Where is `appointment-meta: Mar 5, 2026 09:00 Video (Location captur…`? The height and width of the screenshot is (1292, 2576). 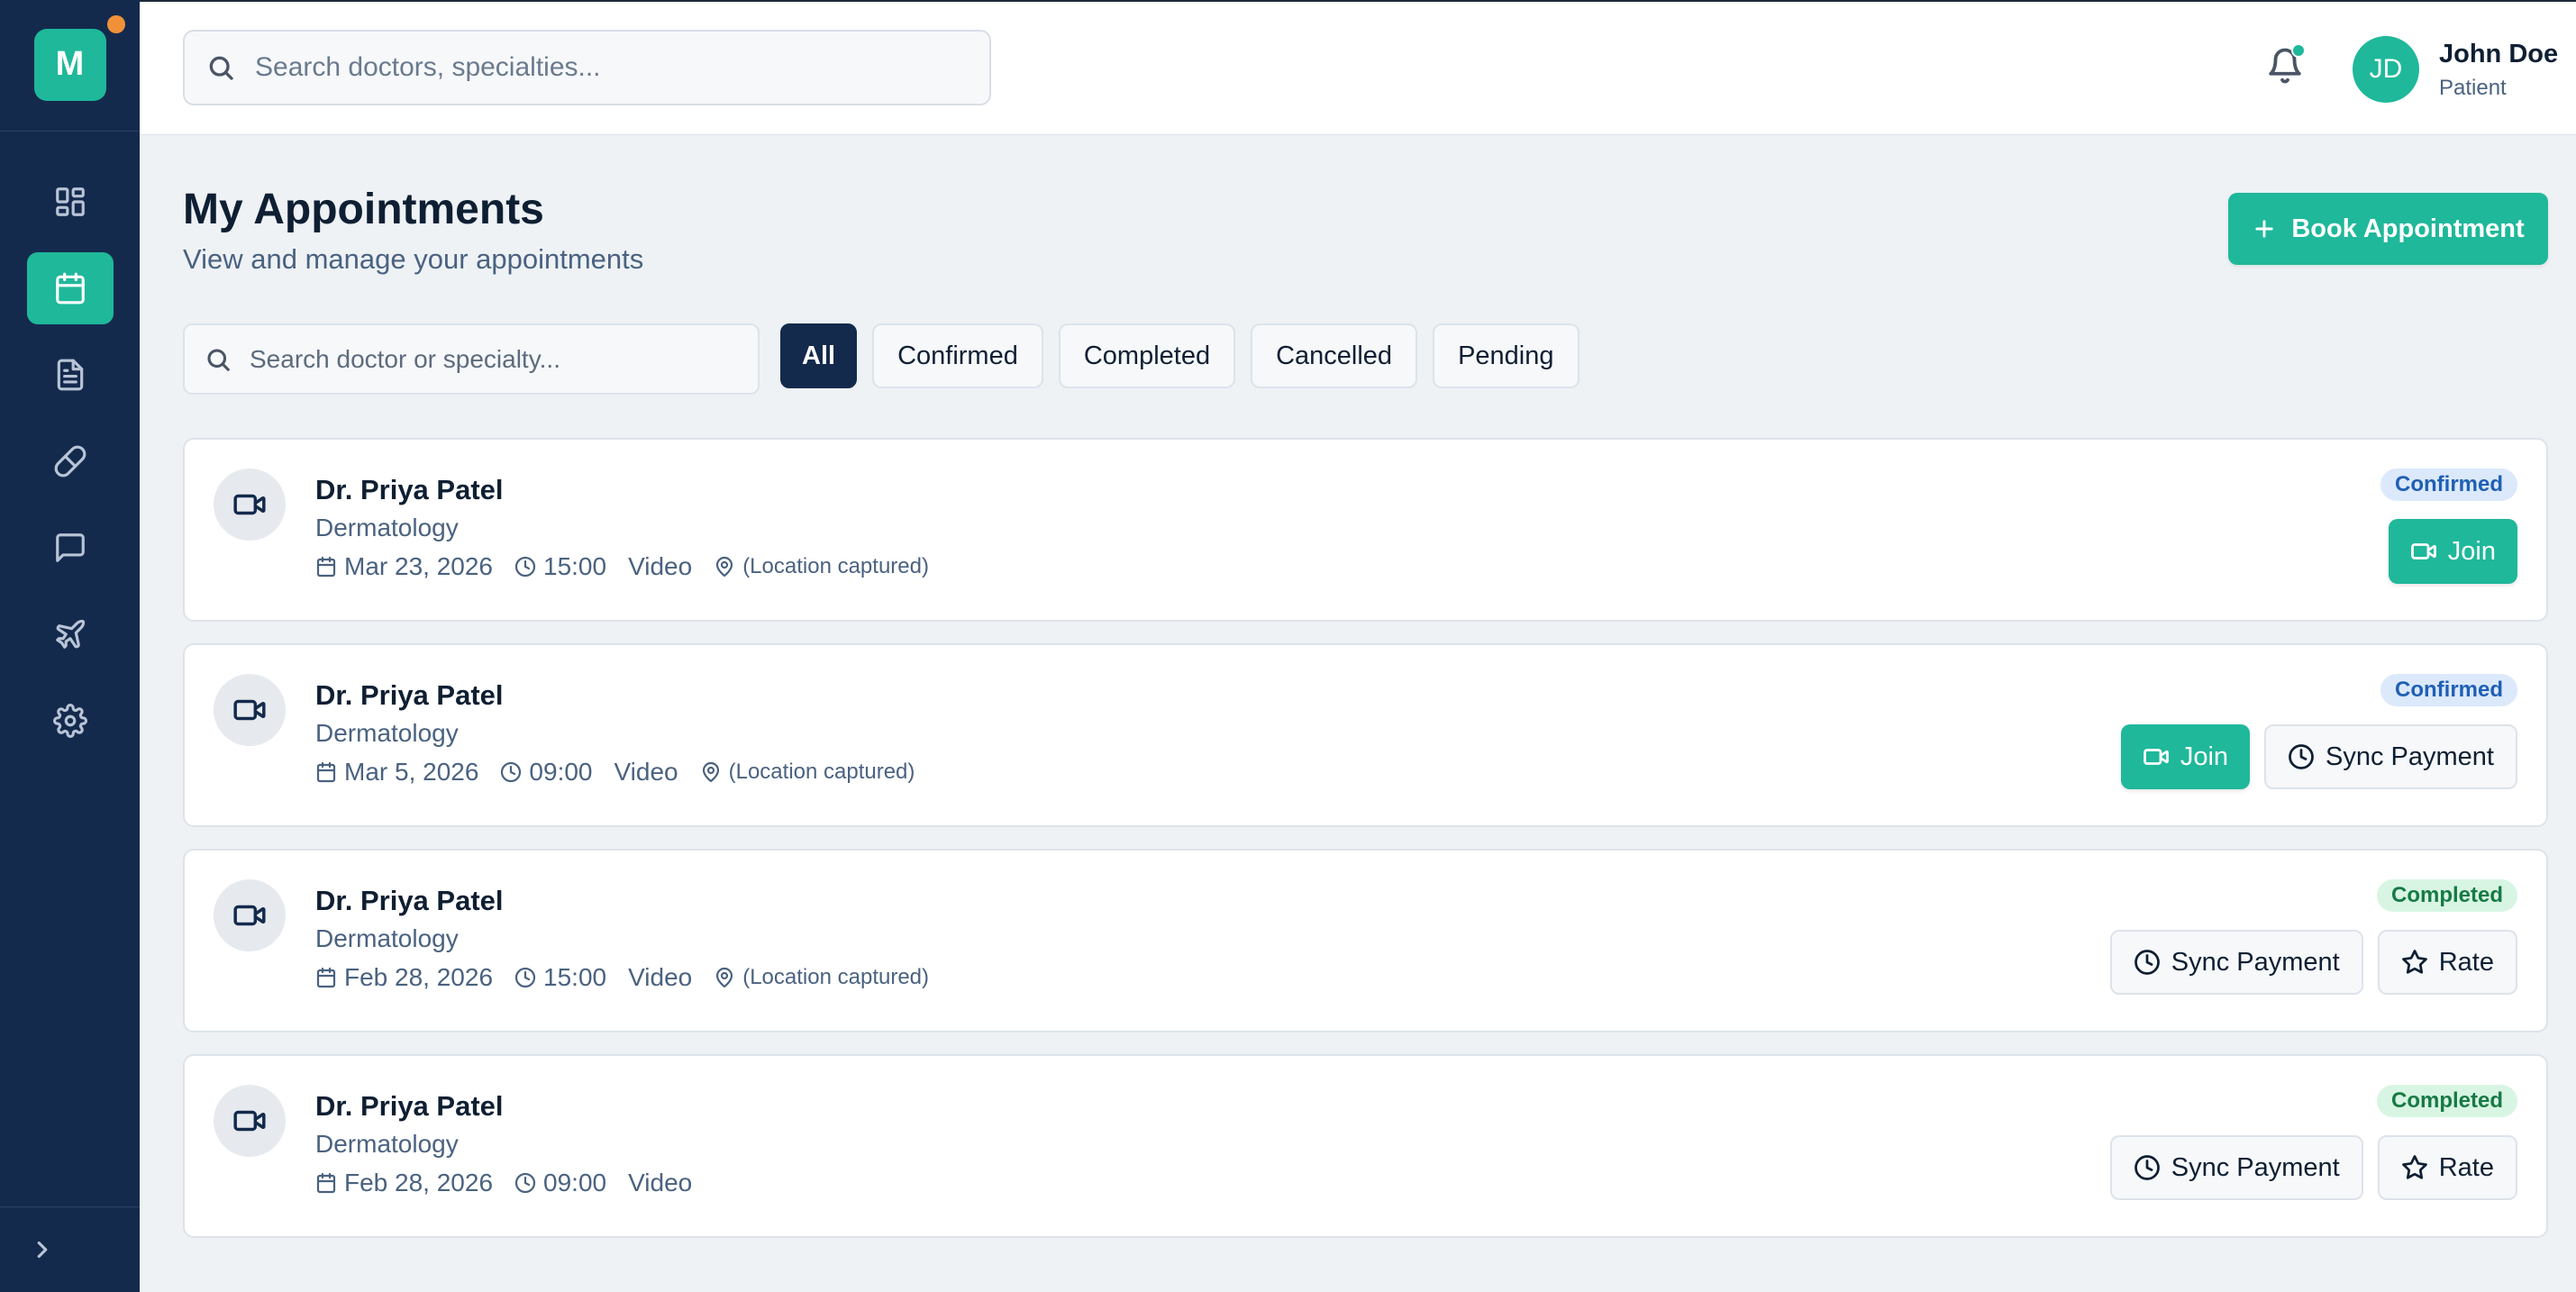 appointment-meta: Mar 5, 2026 09:00 Video (Location captur… is located at coordinates (625, 772).